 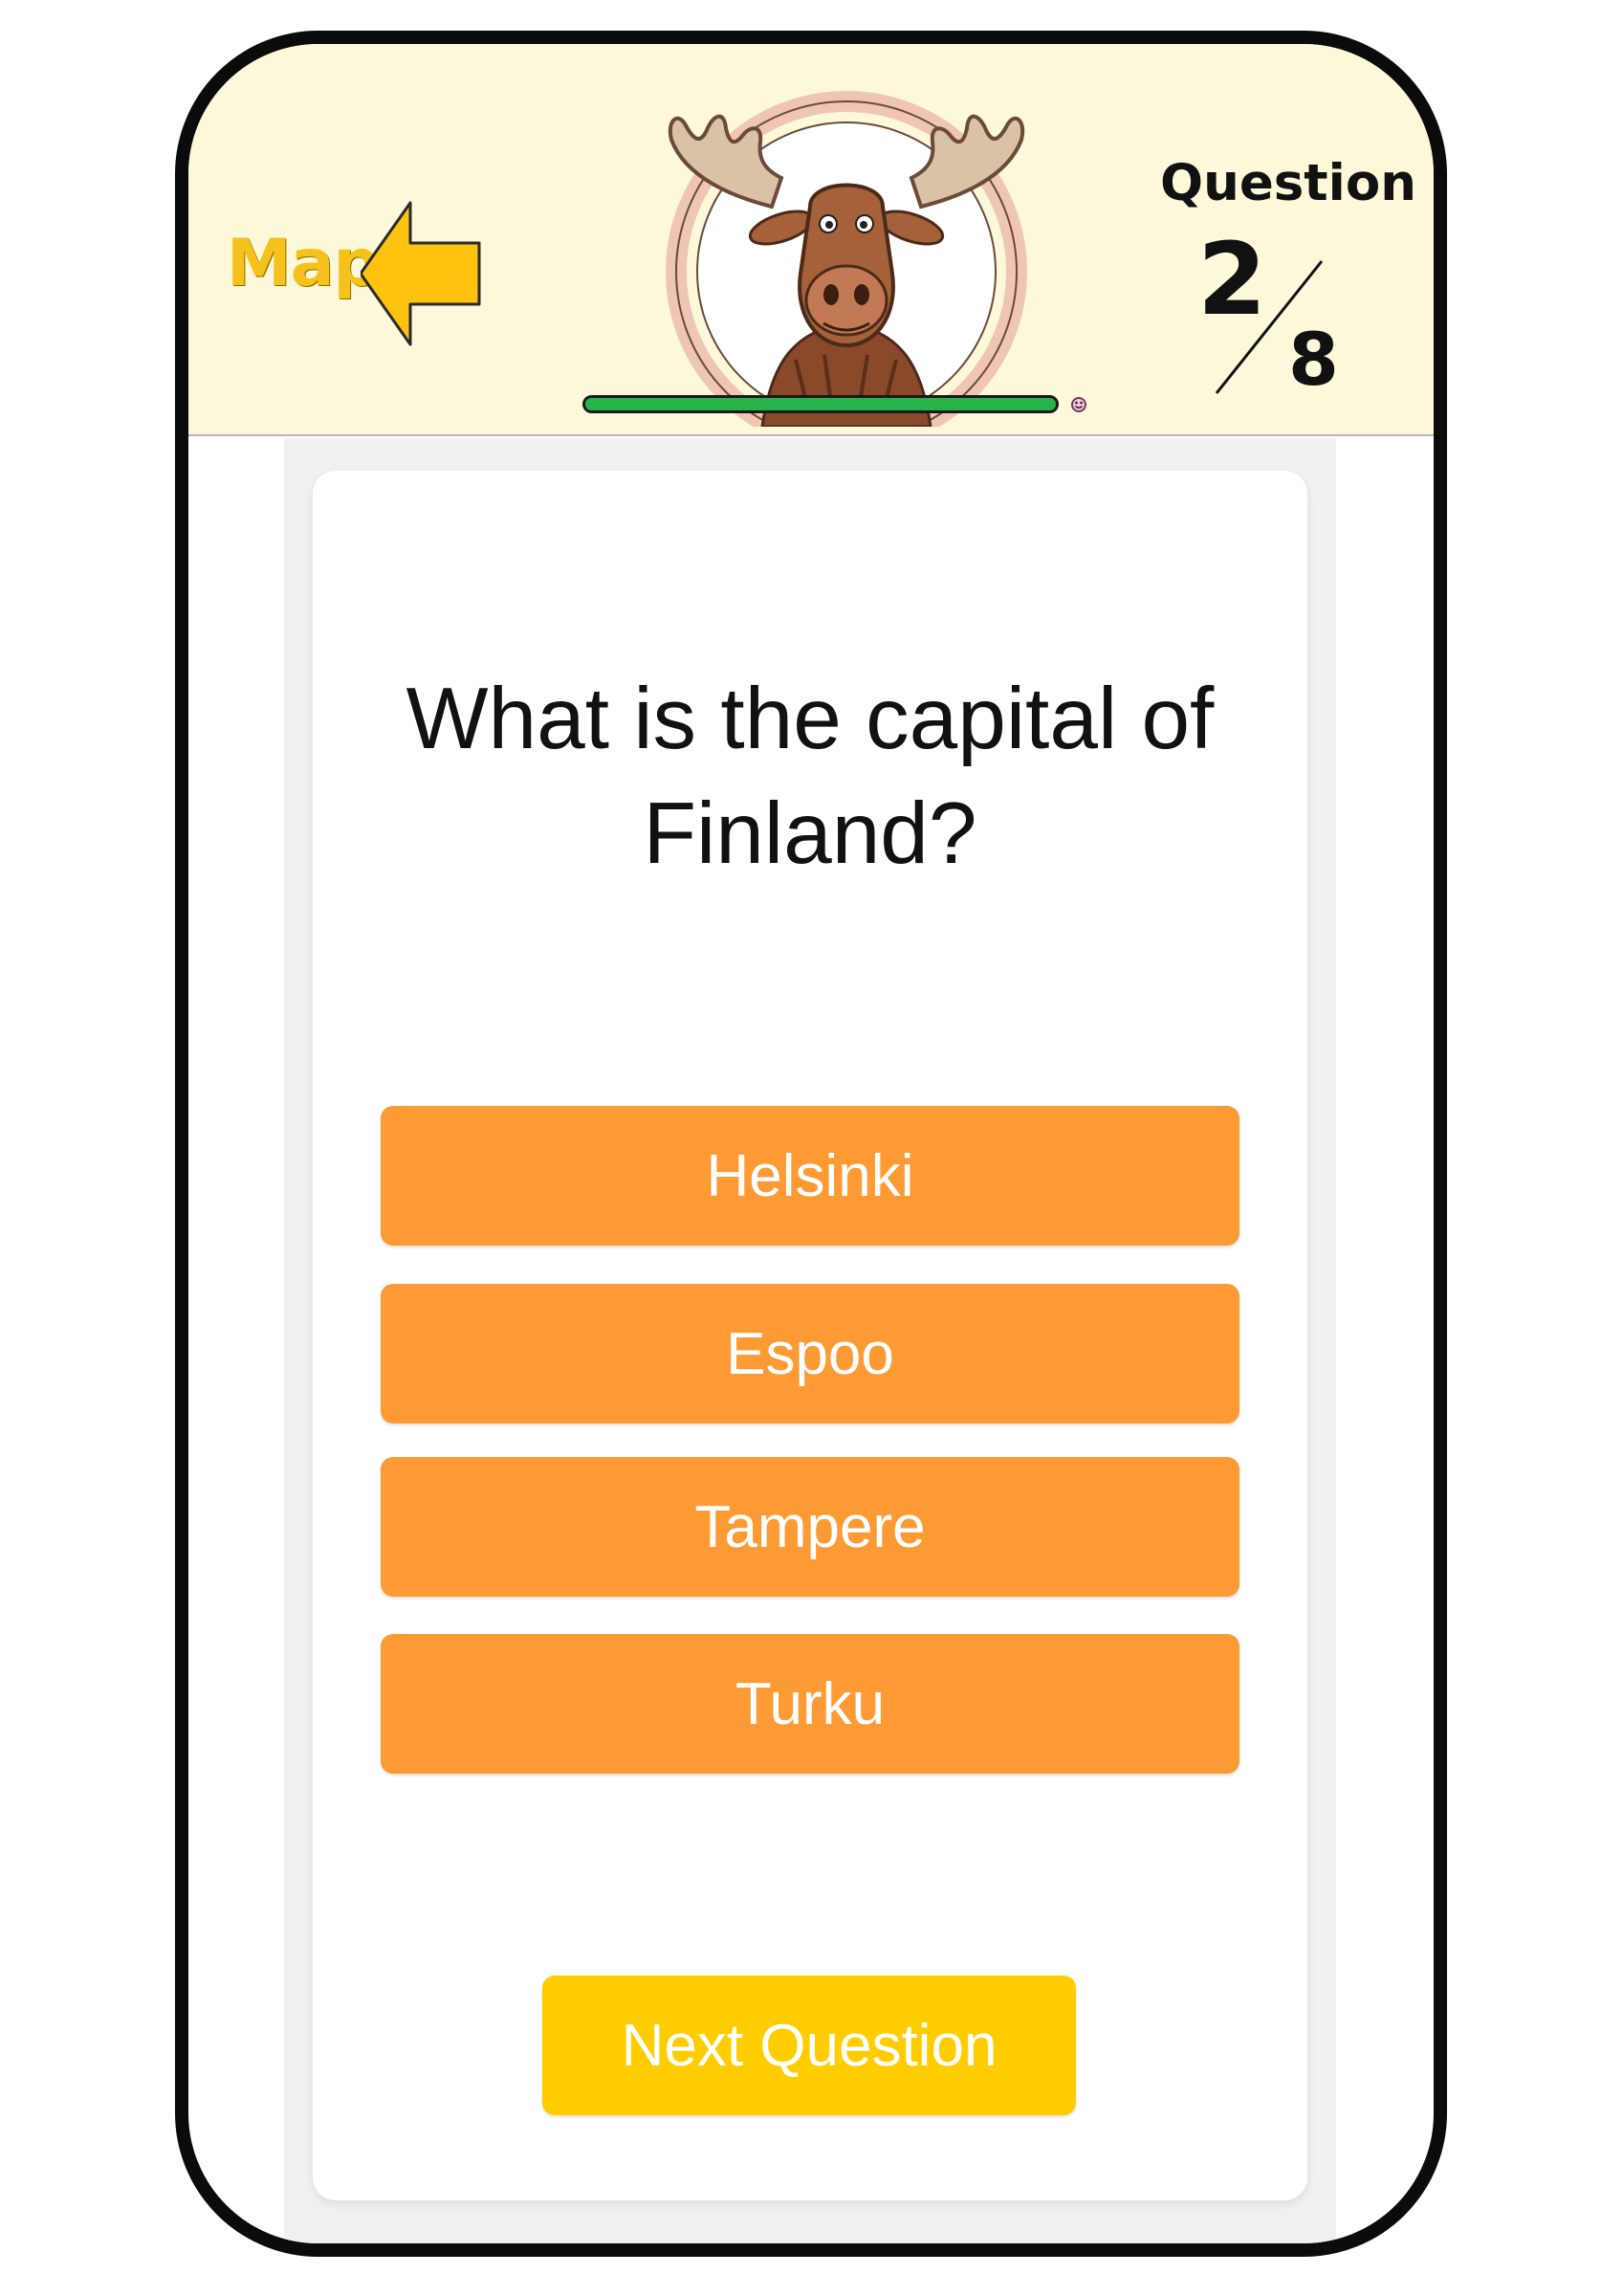 I want to click on question-total: 8, so click(x=1314, y=360).